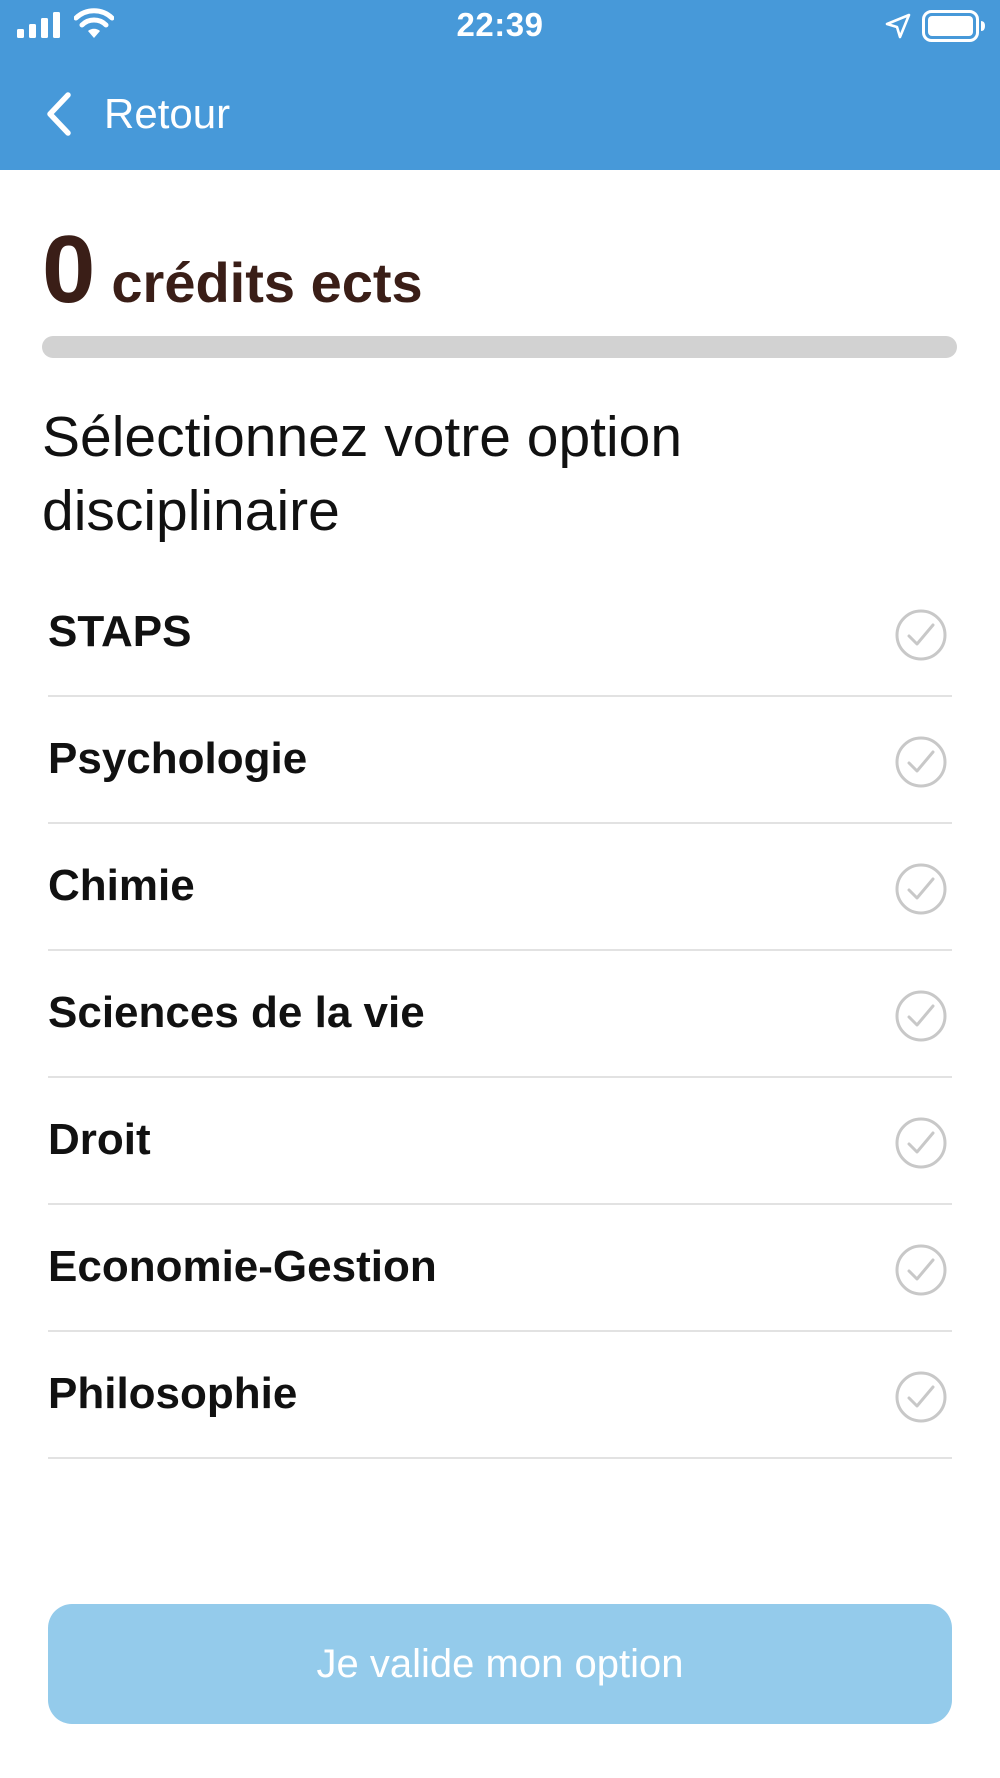 The height and width of the screenshot is (1778, 1000). Describe the element at coordinates (898, 26) in the screenshot. I see `location-arrow-icon` at that location.